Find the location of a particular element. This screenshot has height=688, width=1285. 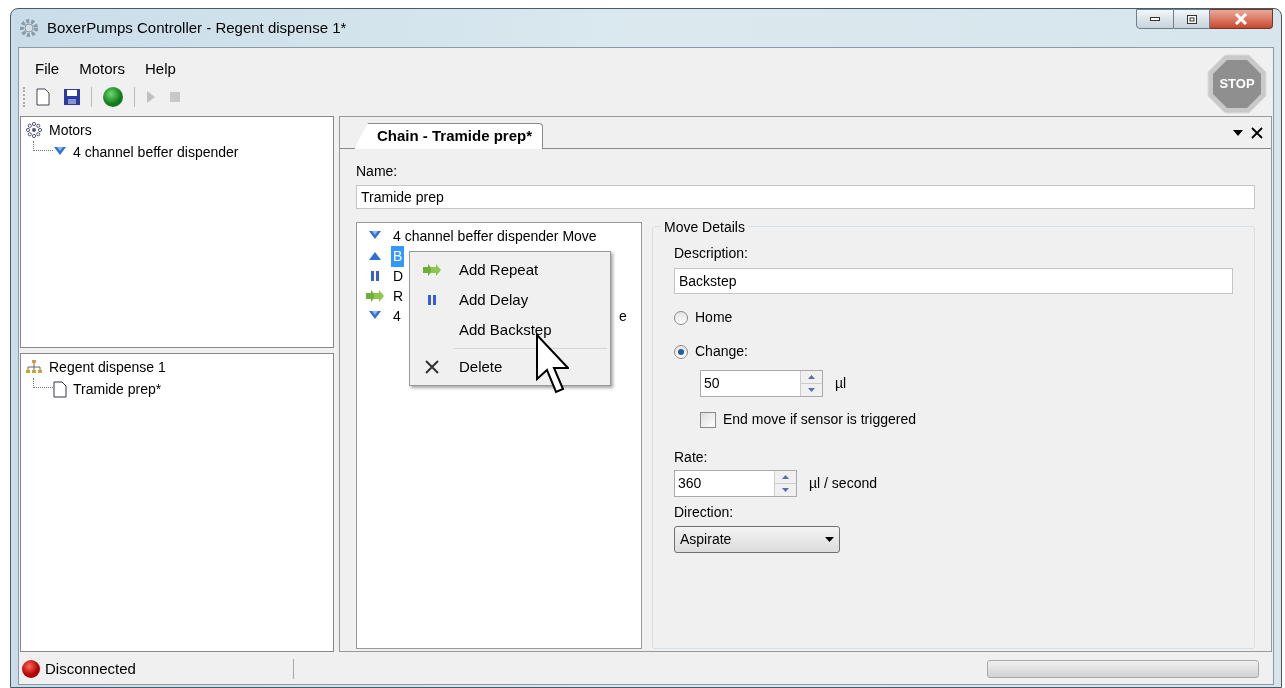

tree-item: Tramide prep* is located at coordinates (117, 389).